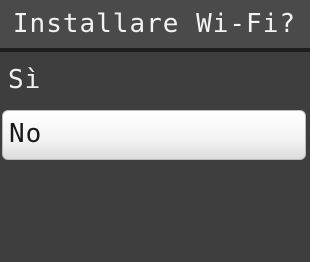 The width and height of the screenshot is (320, 262). Describe the element at coordinates (26, 134) in the screenshot. I see `option-no-label: No` at that location.